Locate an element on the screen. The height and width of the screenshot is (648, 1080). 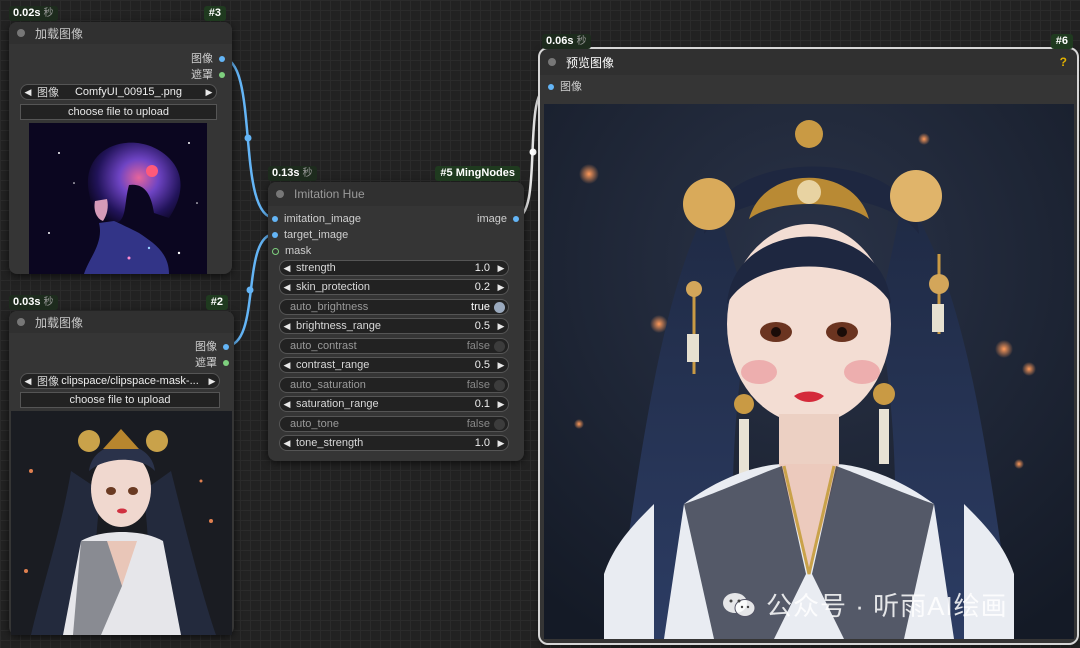
node-id-badge: #6 is located at coordinates (1061, 41).